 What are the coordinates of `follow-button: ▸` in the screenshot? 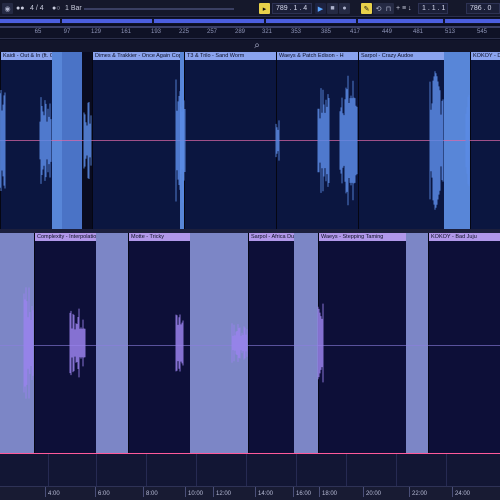 It's located at (264, 8).